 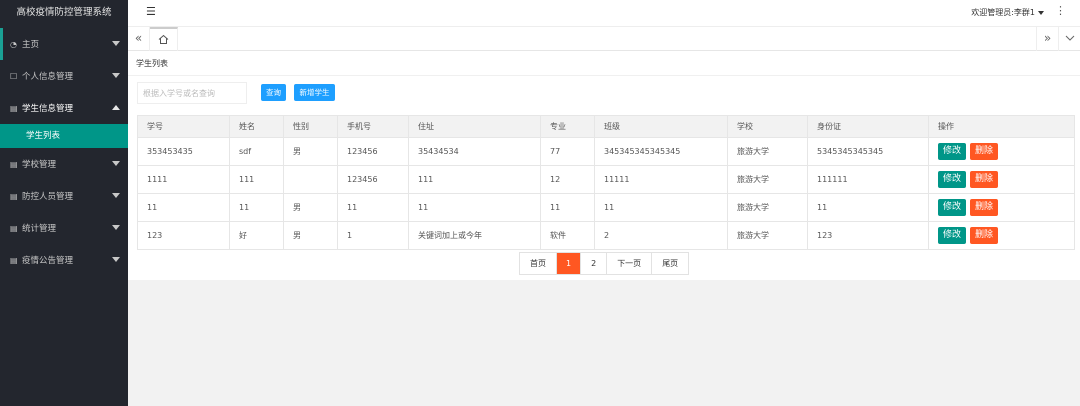 What do you see at coordinates (64, 44) in the screenshot?
I see `sidebar-item-home: ◔ 主页` at bounding box center [64, 44].